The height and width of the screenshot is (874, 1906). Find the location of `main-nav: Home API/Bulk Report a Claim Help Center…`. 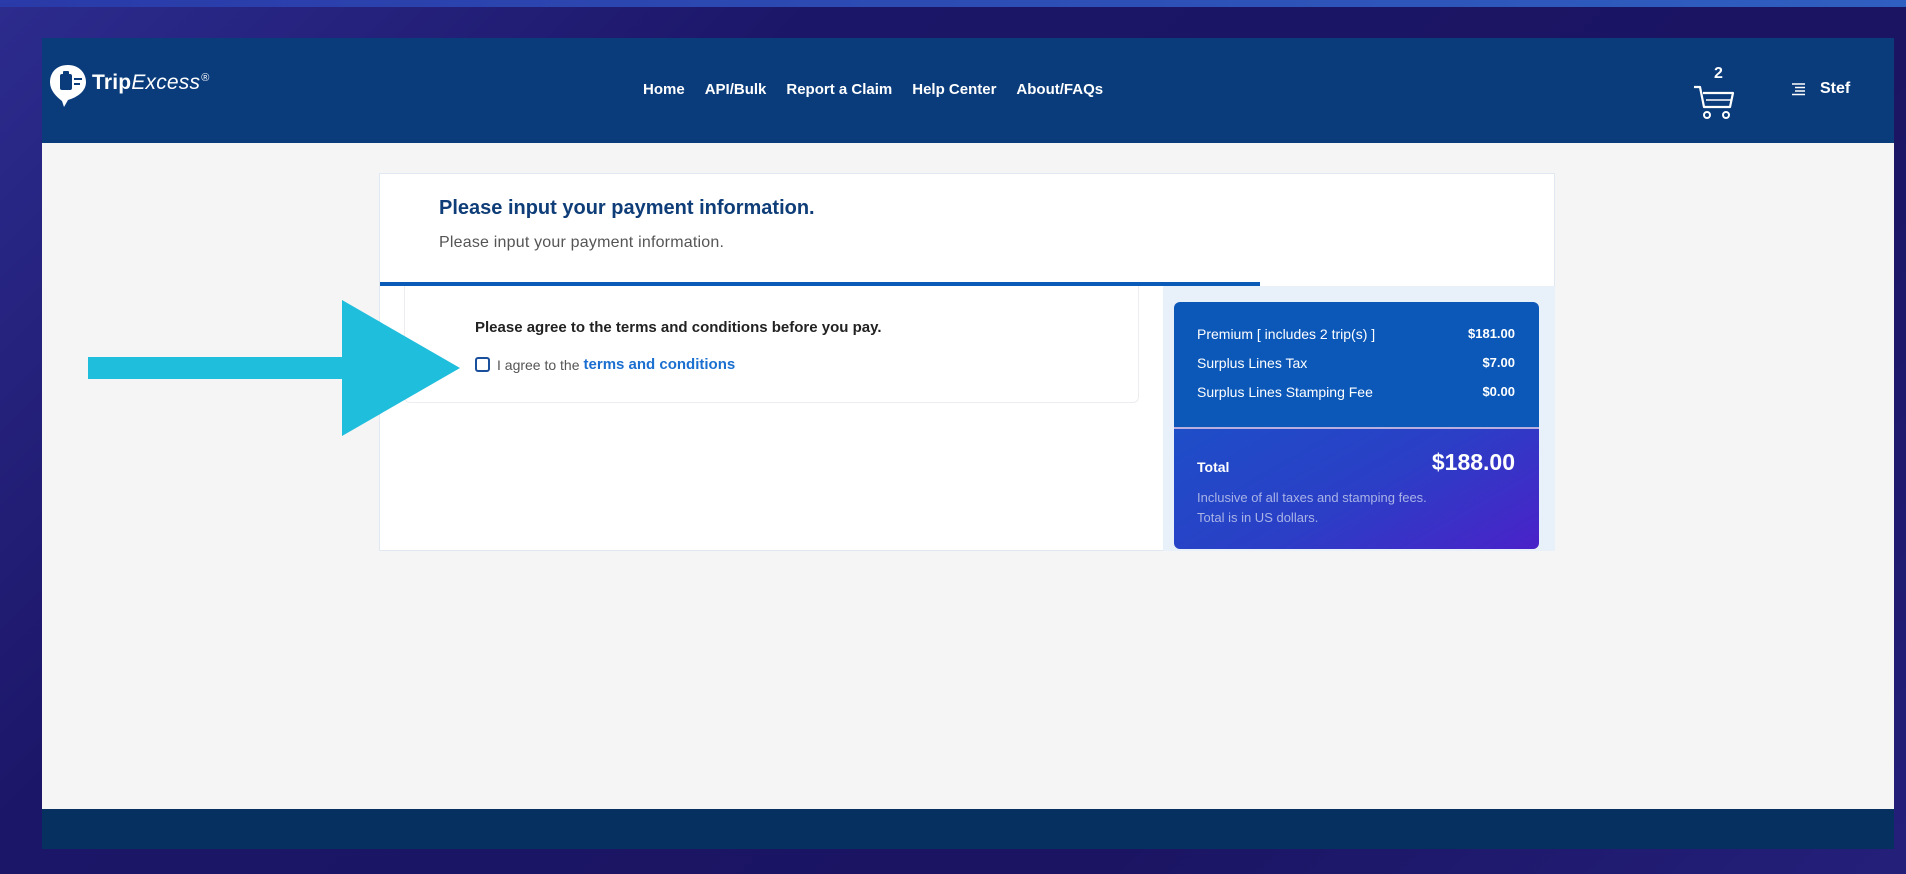

main-nav: Home API/Bulk Report a Claim Help Center… is located at coordinates (883, 89).